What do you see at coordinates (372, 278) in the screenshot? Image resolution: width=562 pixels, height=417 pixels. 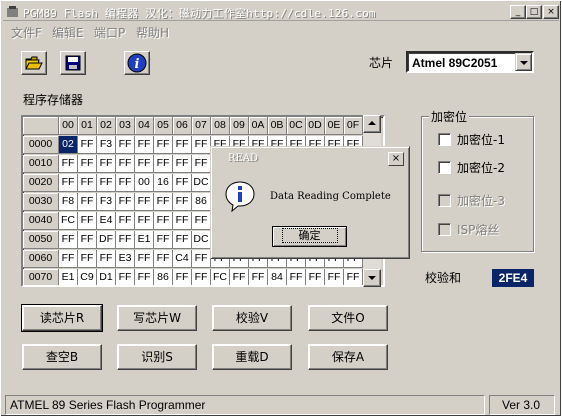 I see `scroll-down-icon` at bounding box center [372, 278].